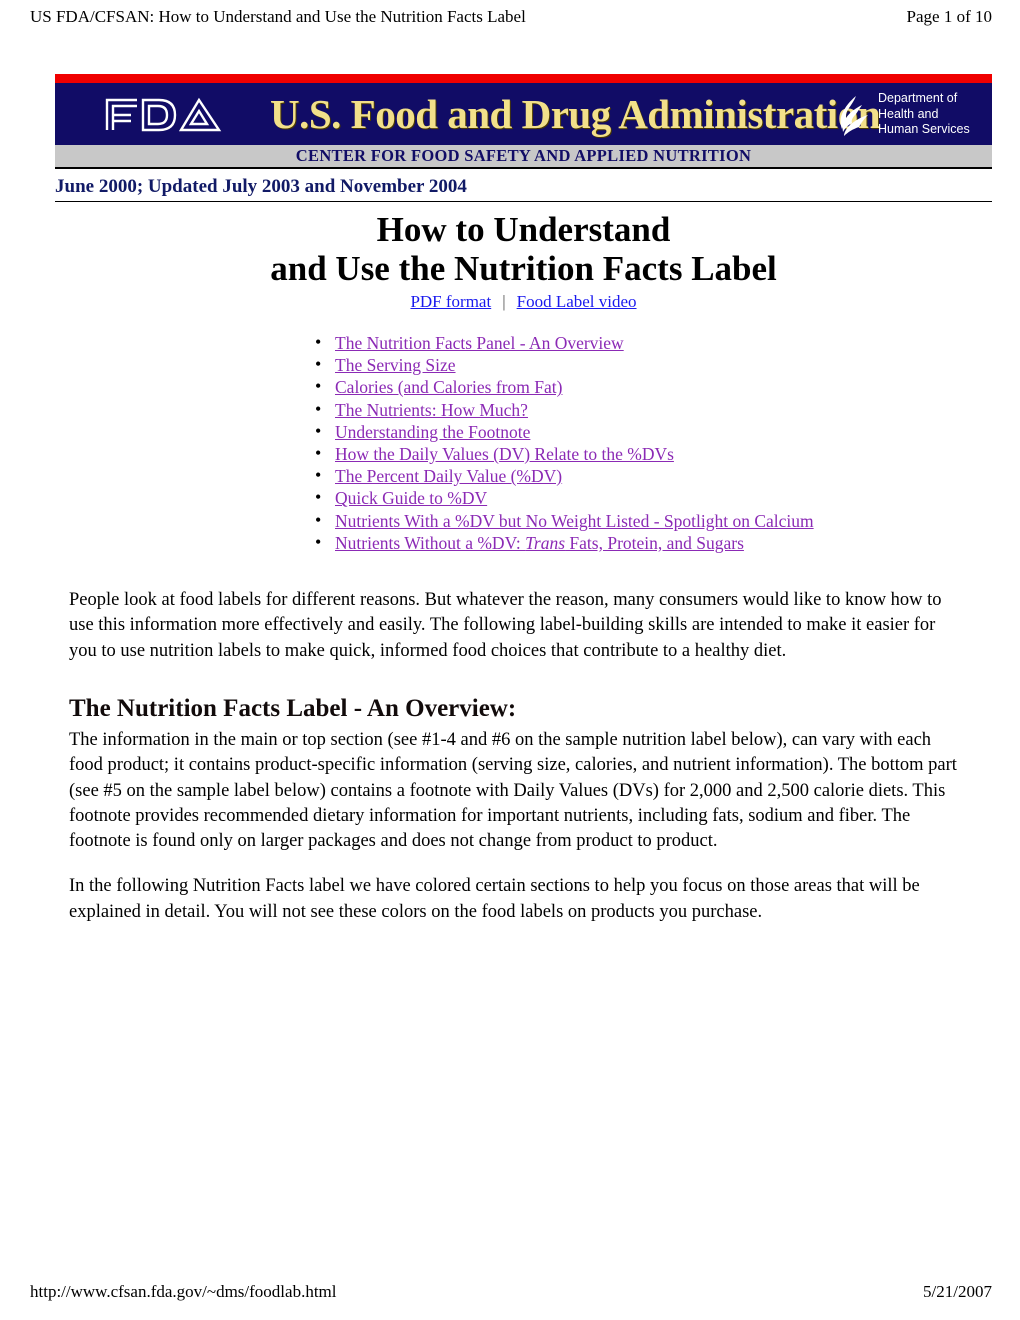  I want to click on list-item: The Nutrition Facts Panel - An Overview, so click(525, 342).